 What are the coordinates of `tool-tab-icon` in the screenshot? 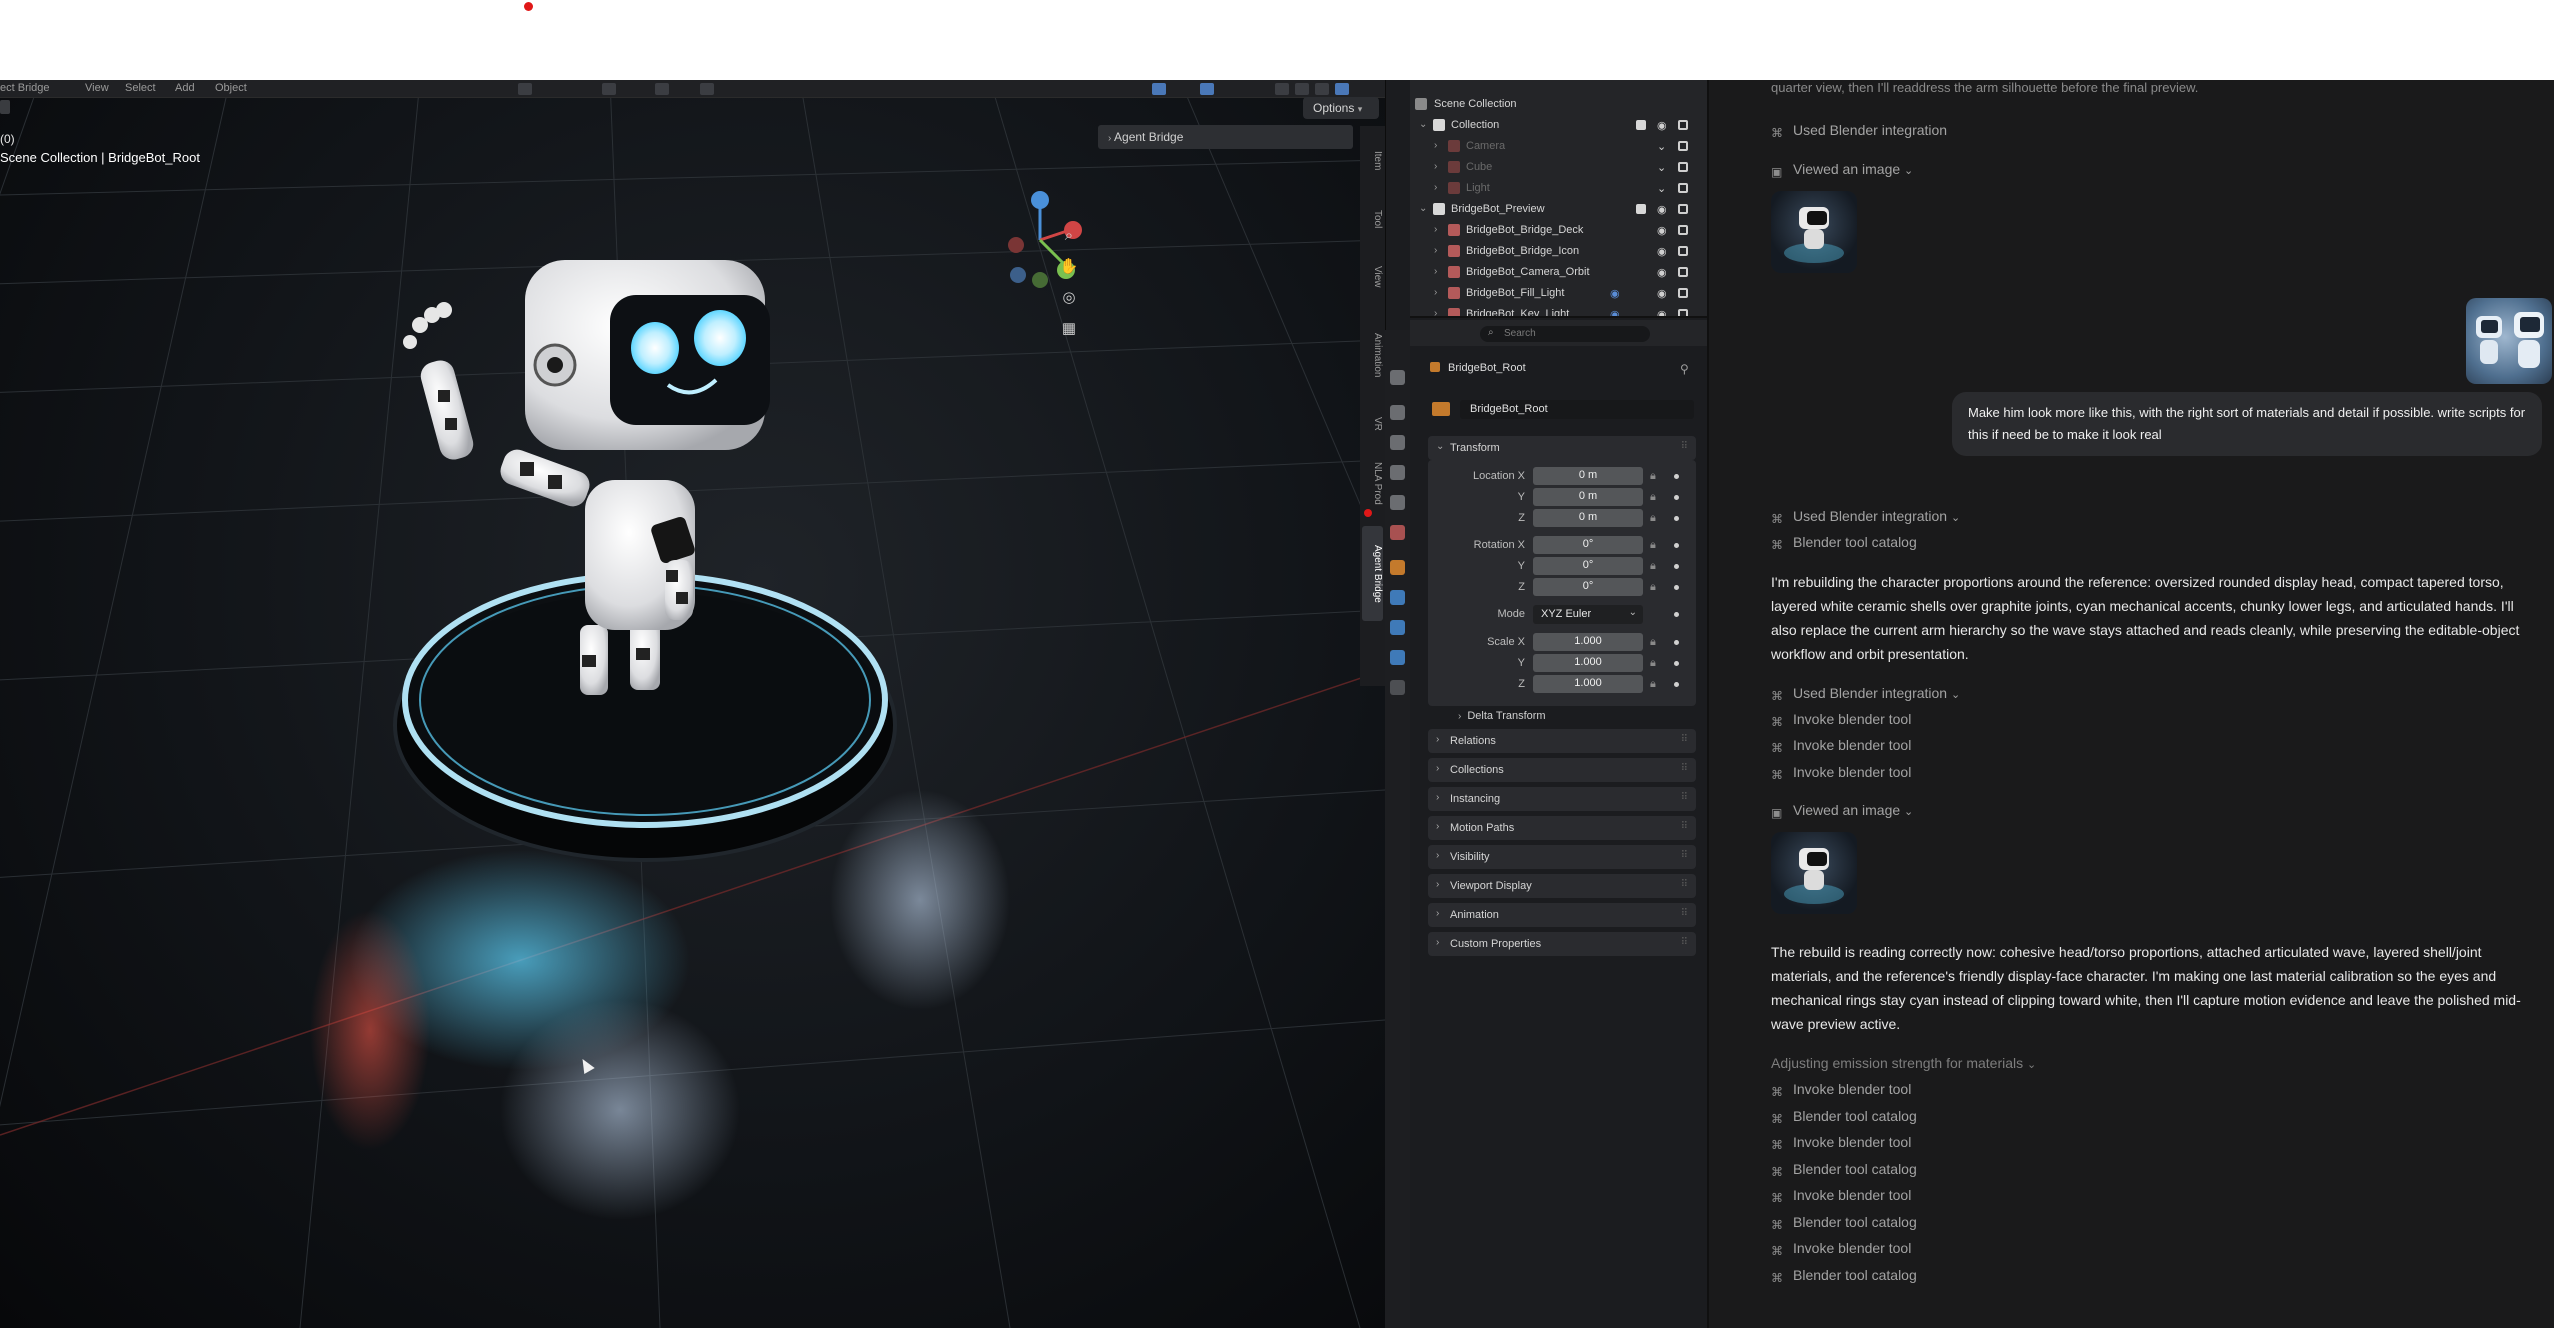 It's located at (1397, 377).